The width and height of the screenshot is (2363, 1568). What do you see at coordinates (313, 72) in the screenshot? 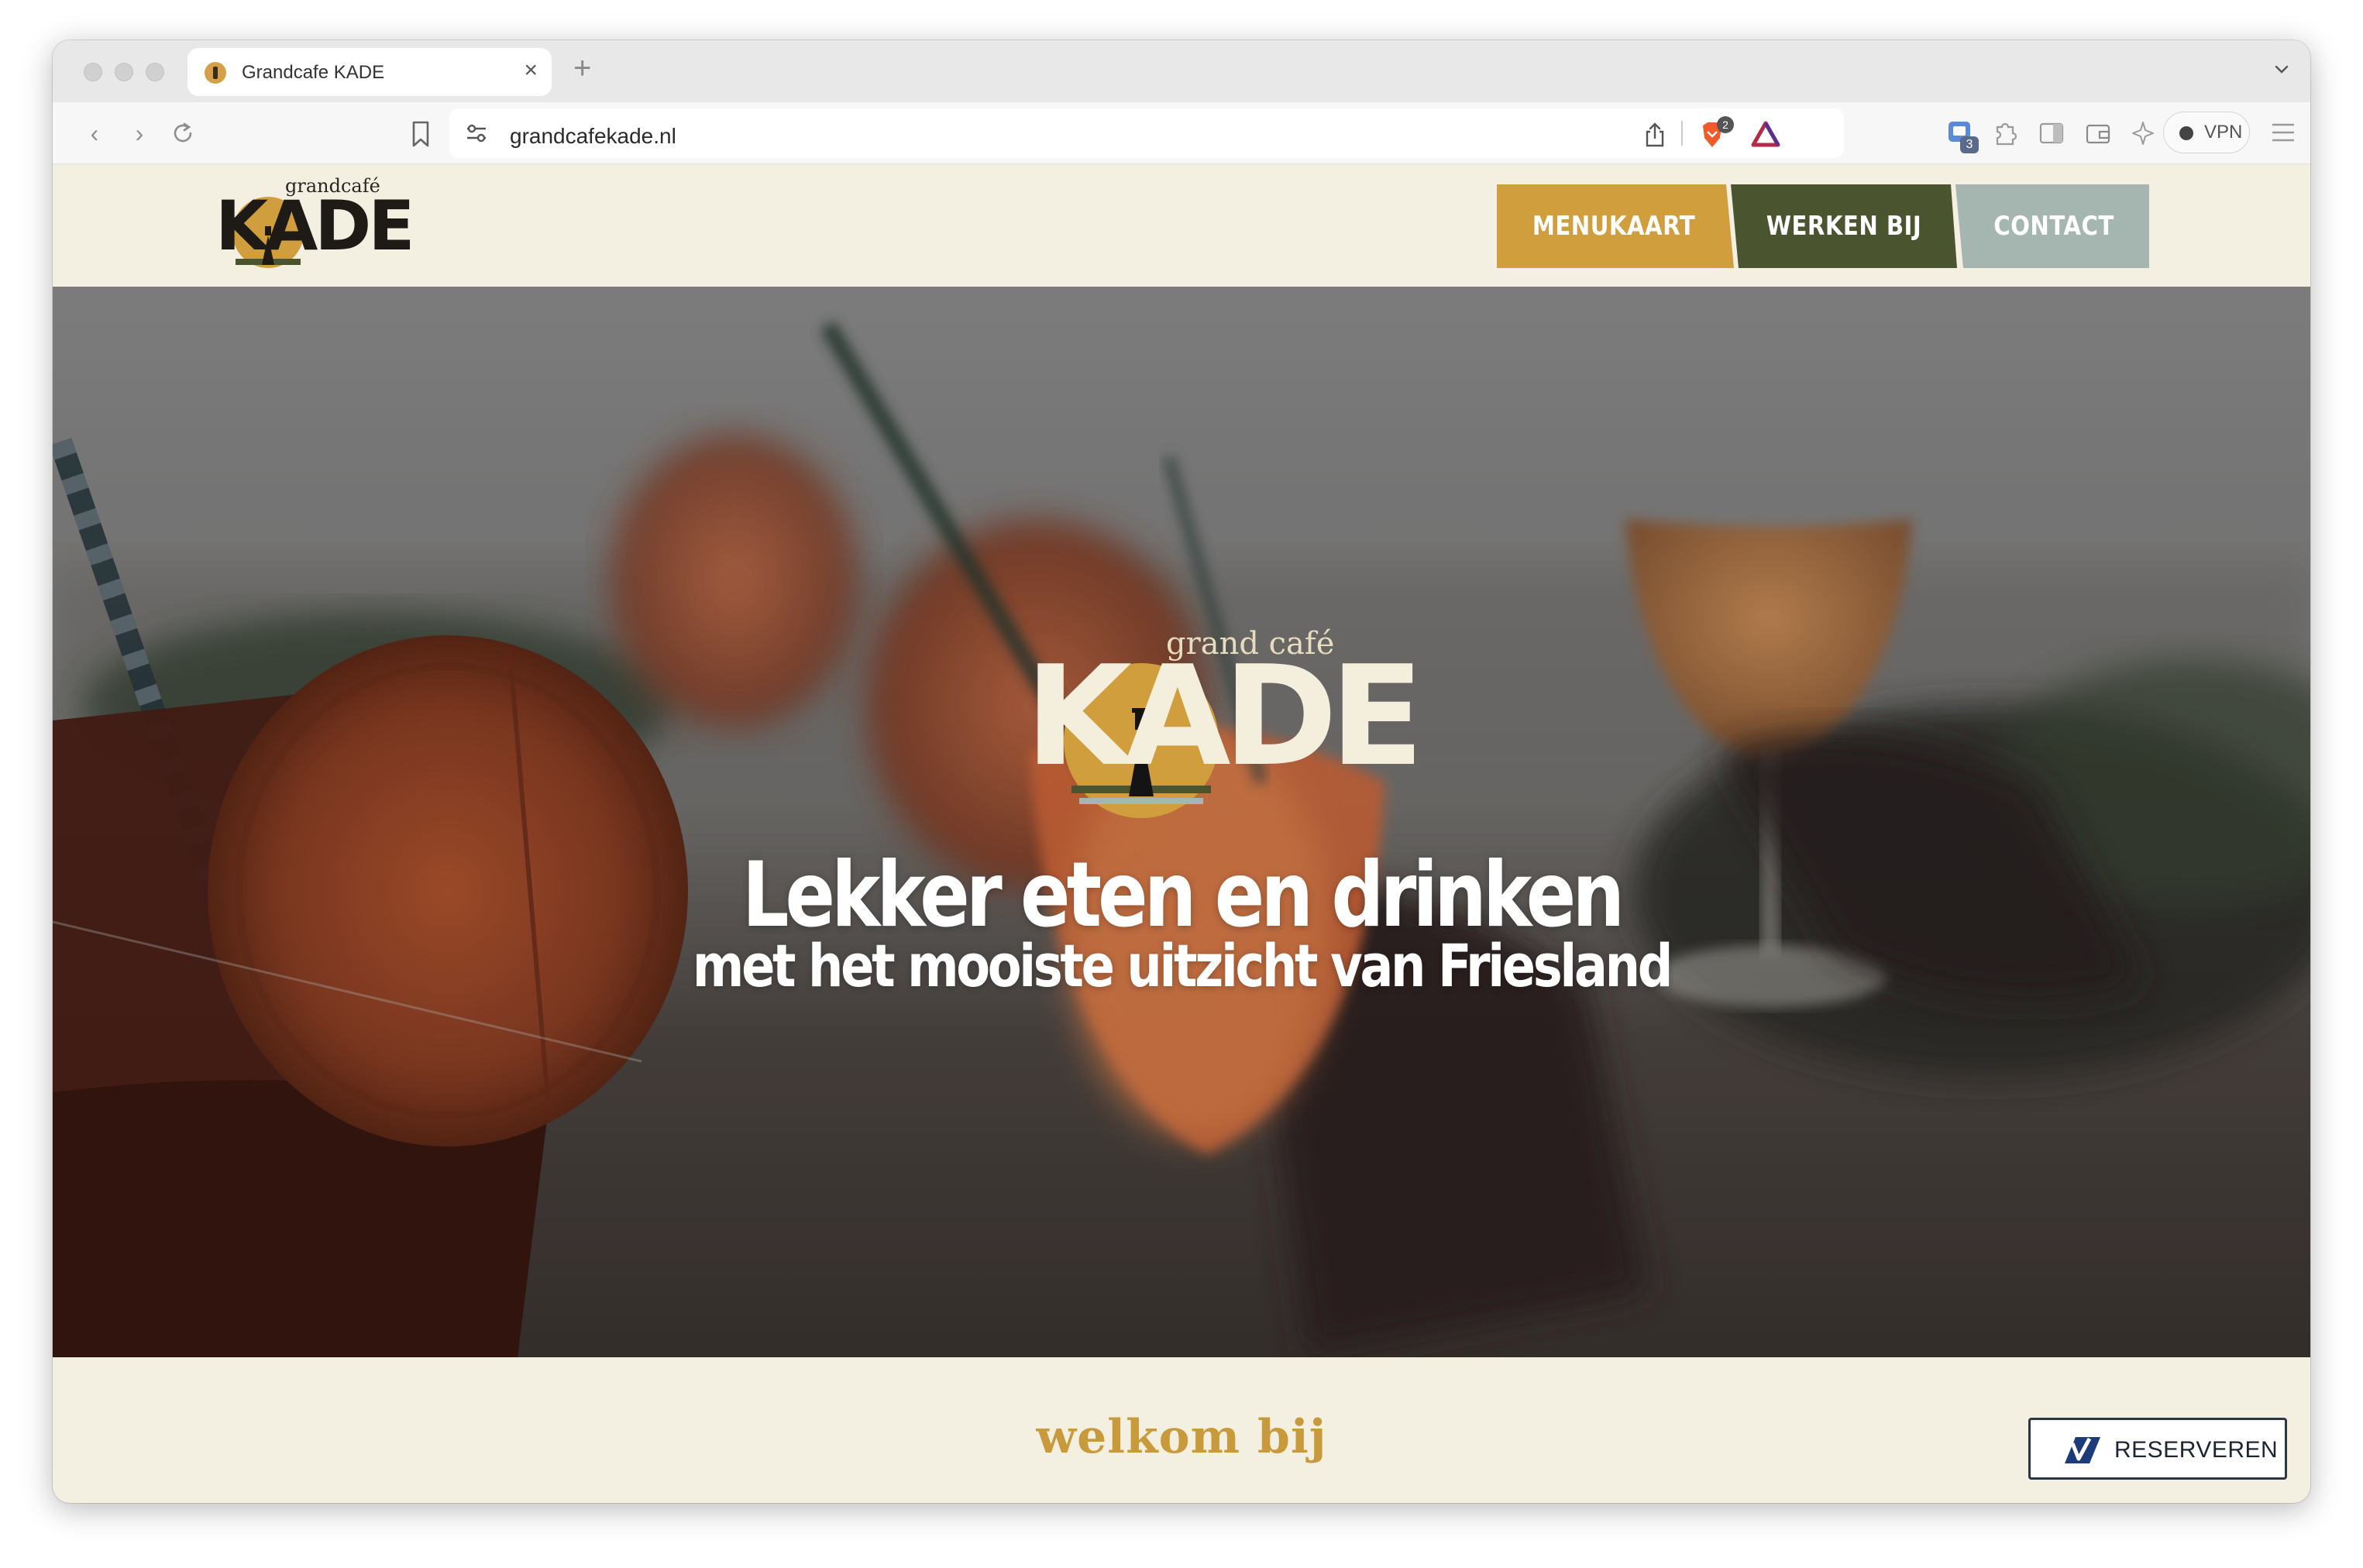
I see `tab-title: Grandcafe KADE` at bounding box center [313, 72].